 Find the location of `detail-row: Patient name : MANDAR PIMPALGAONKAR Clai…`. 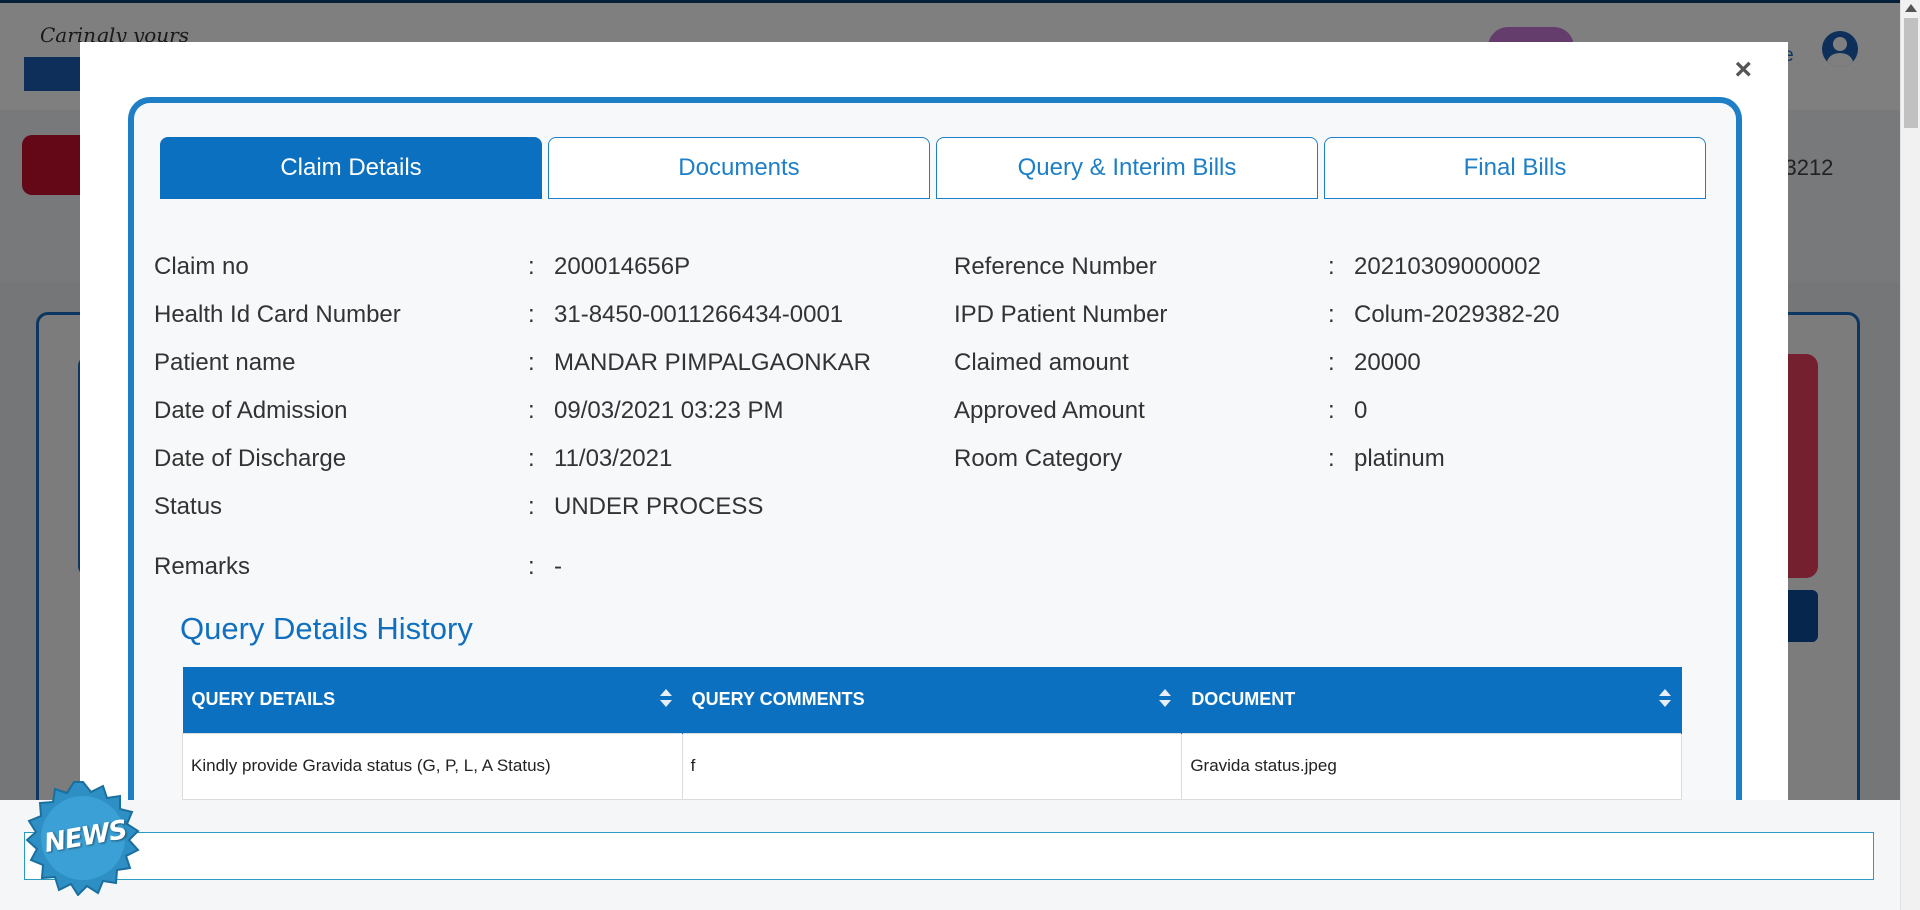

detail-row: Patient name : MANDAR PIMPALGAONKAR Clai… is located at coordinates (949, 373).